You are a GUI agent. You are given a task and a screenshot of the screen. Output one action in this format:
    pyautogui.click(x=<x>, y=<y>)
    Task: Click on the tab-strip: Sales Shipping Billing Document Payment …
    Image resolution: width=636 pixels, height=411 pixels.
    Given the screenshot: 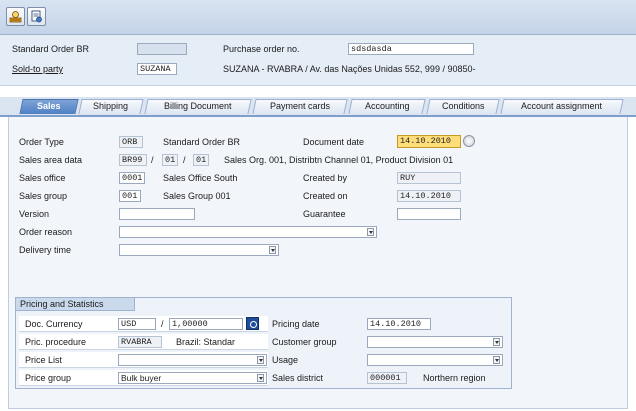 What is the action you would take?
    pyautogui.click(x=318, y=107)
    